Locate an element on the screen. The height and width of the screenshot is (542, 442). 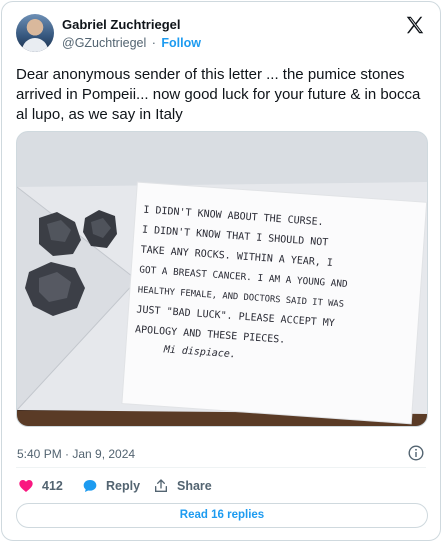
x-logo-icon is located at coordinates (415, 25).